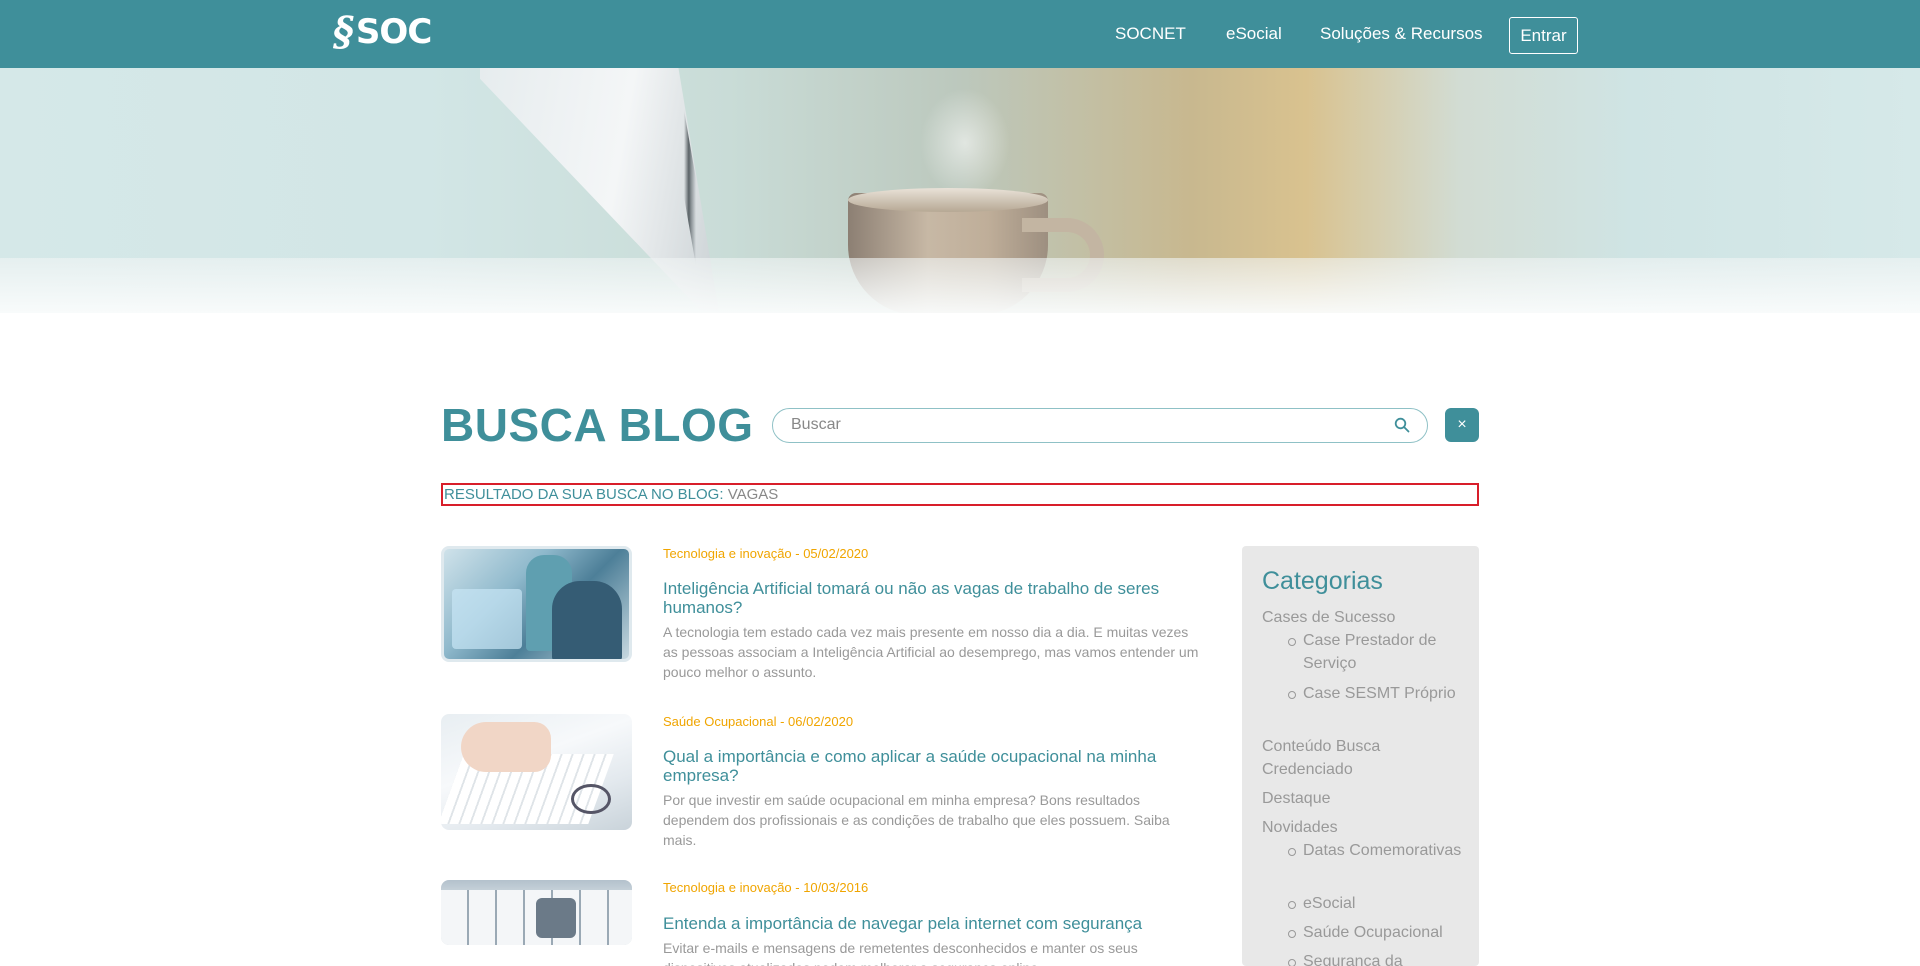 The height and width of the screenshot is (966, 1920). I want to click on category-seguranca: Segurança da, so click(1385, 958).